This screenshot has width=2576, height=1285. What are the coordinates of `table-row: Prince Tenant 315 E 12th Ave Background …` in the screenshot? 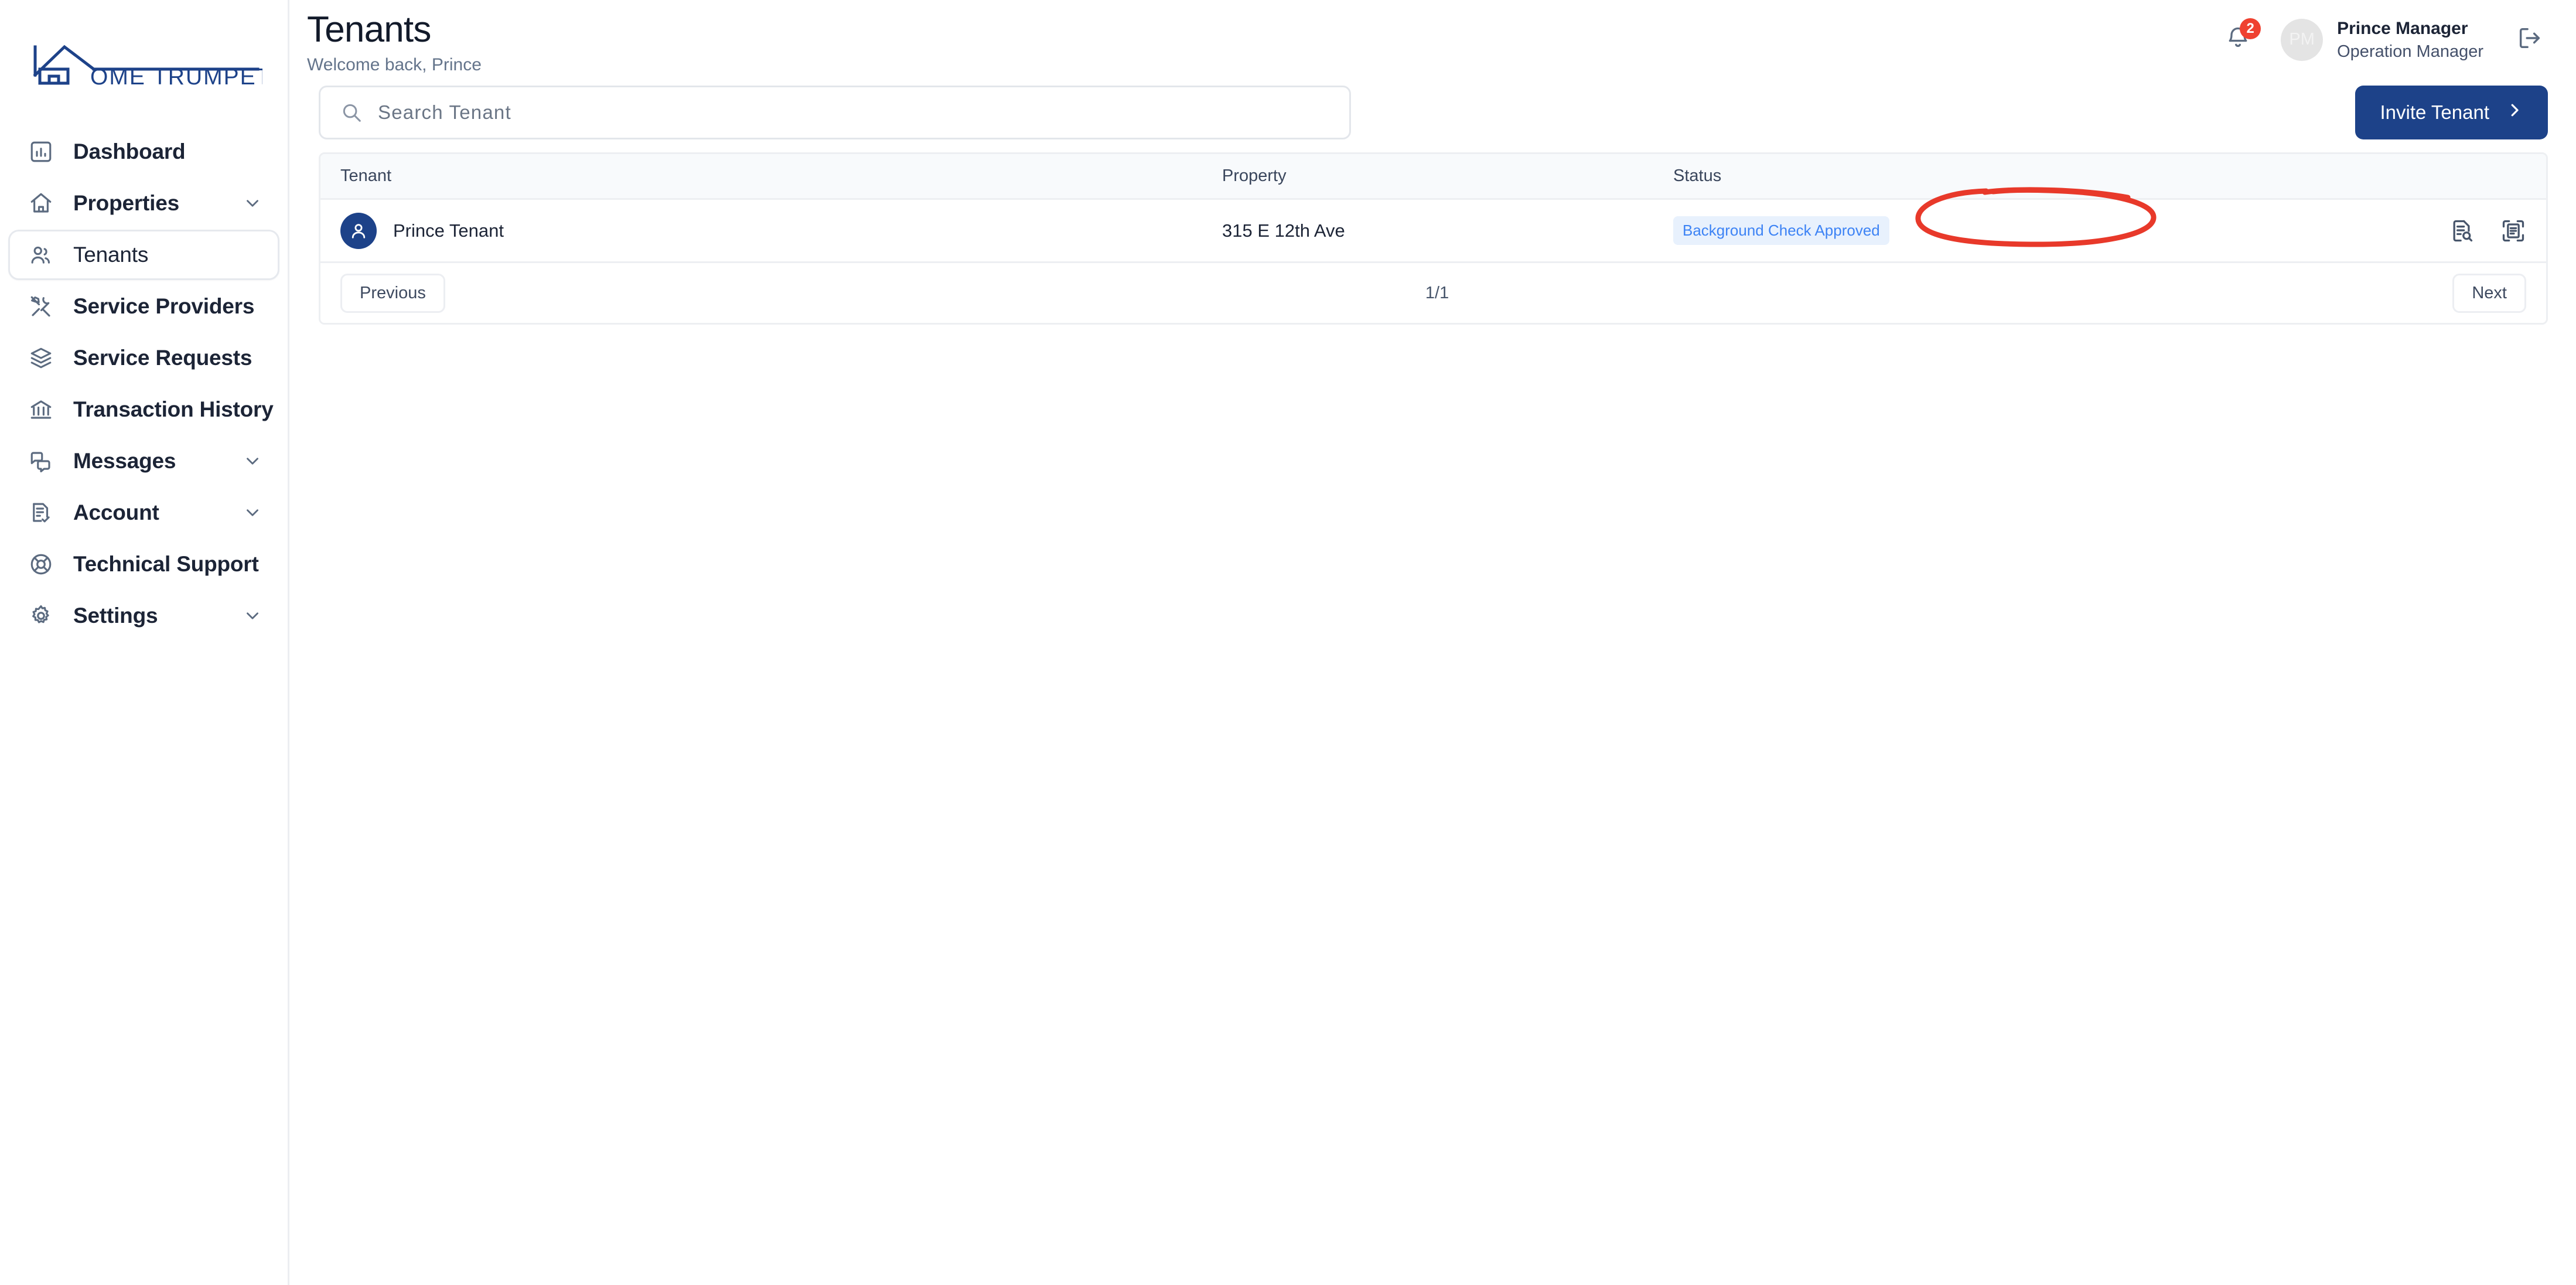 It's located at (1433, 231).